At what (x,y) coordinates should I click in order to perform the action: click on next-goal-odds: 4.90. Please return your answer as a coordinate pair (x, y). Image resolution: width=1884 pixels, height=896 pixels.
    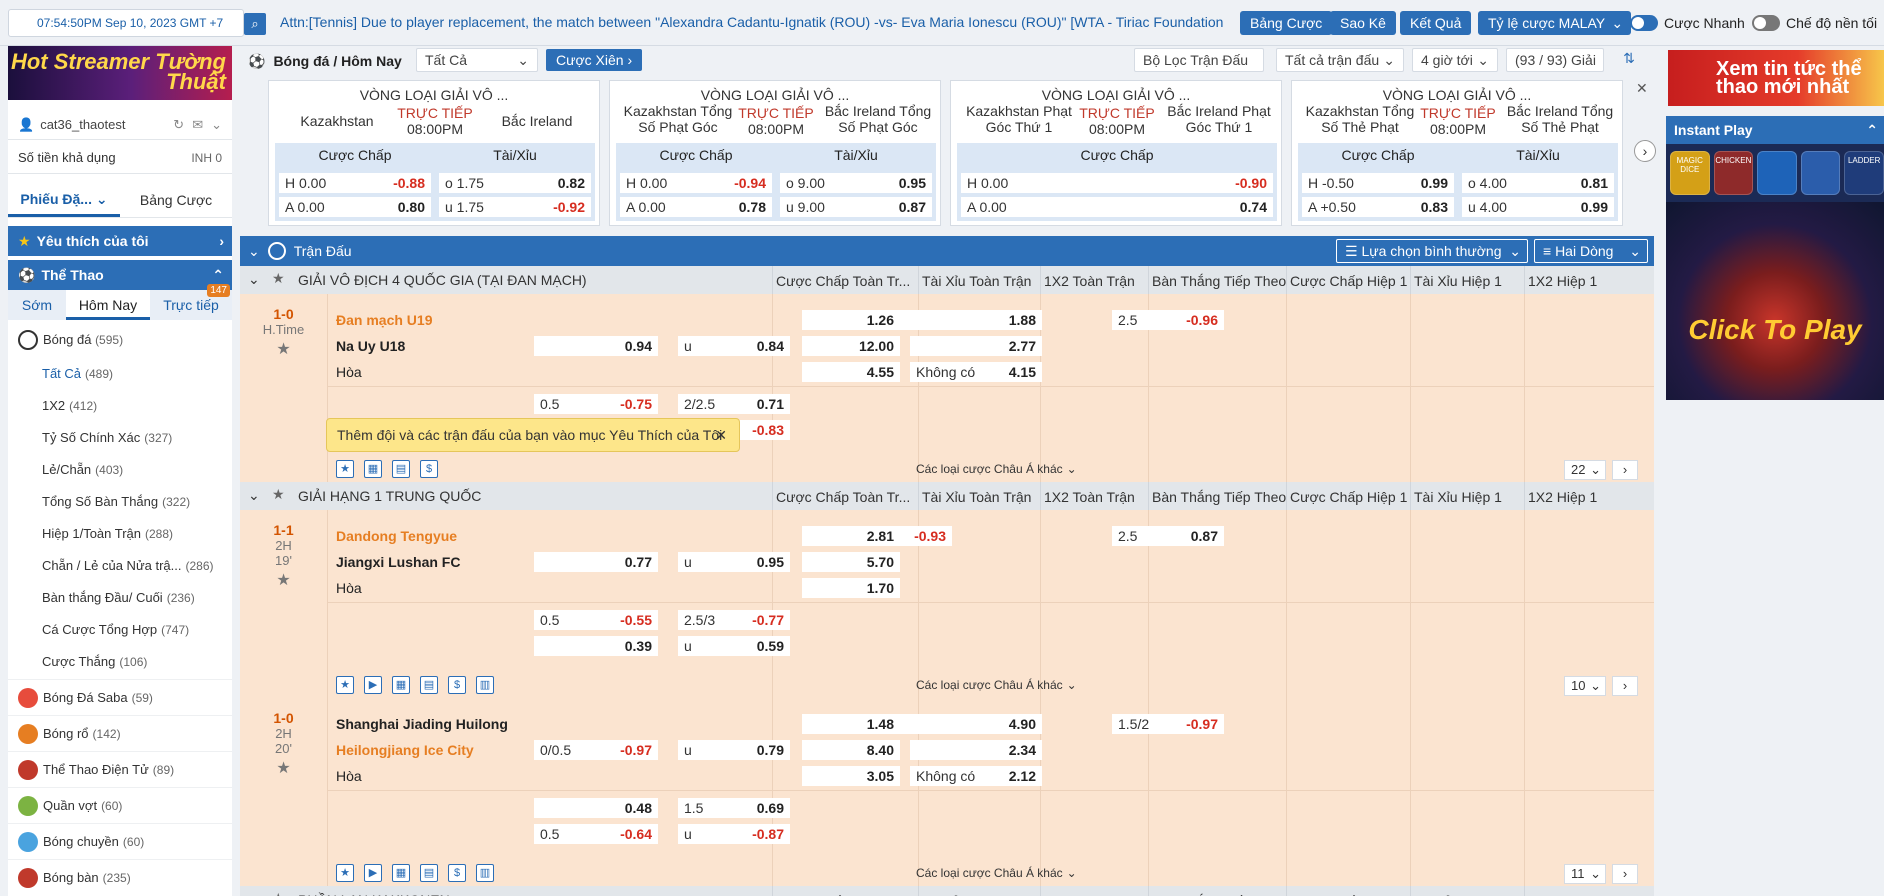
    Looking at the image, I should click on (976, 724).